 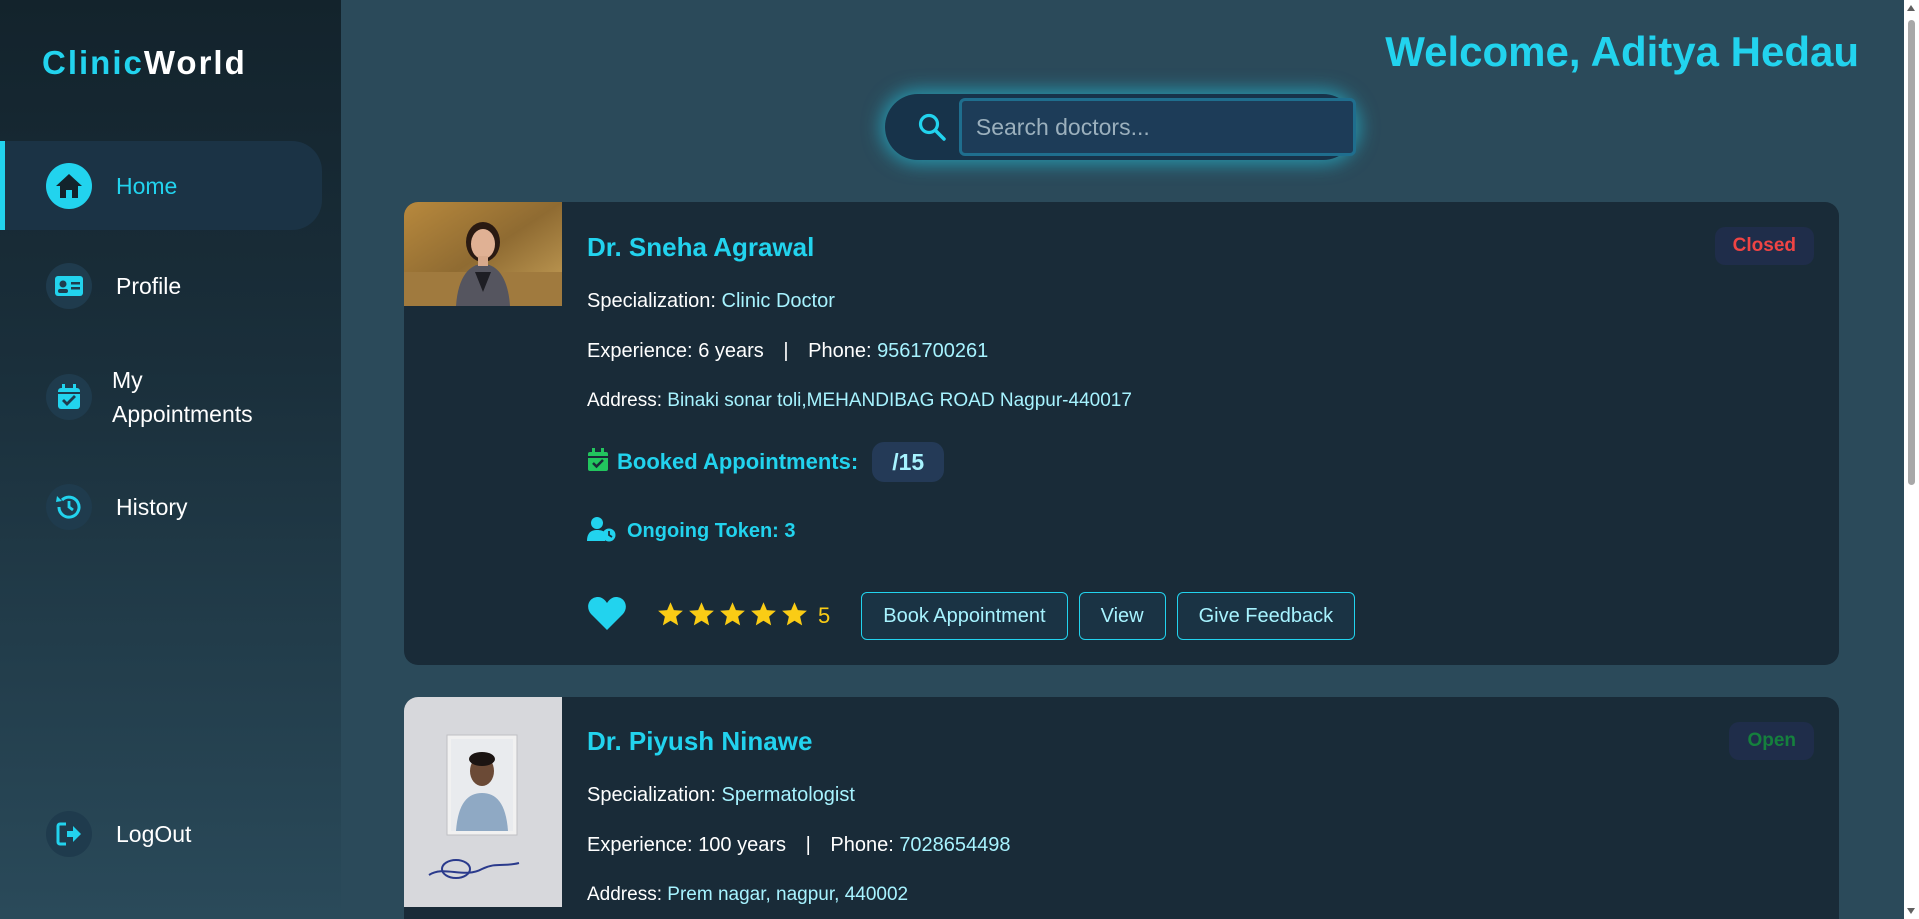 I want to click on sidebar-item-label: Home, so click(x=147, y=185).